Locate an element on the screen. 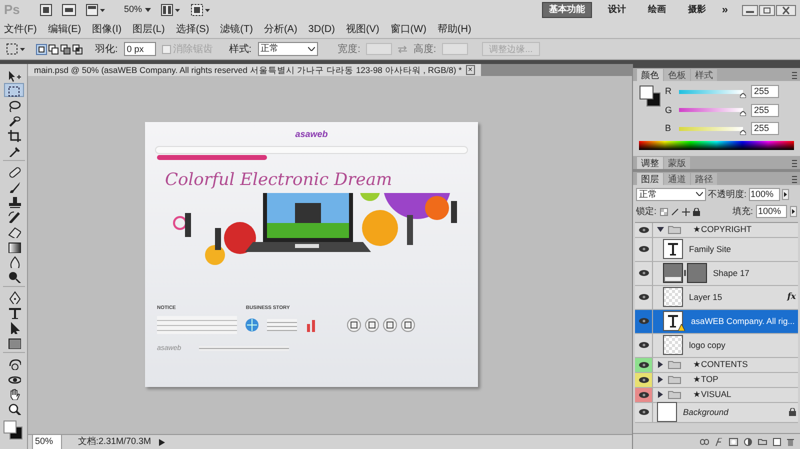  menu-item: 文件(F) is located at coordinates (20, 29).